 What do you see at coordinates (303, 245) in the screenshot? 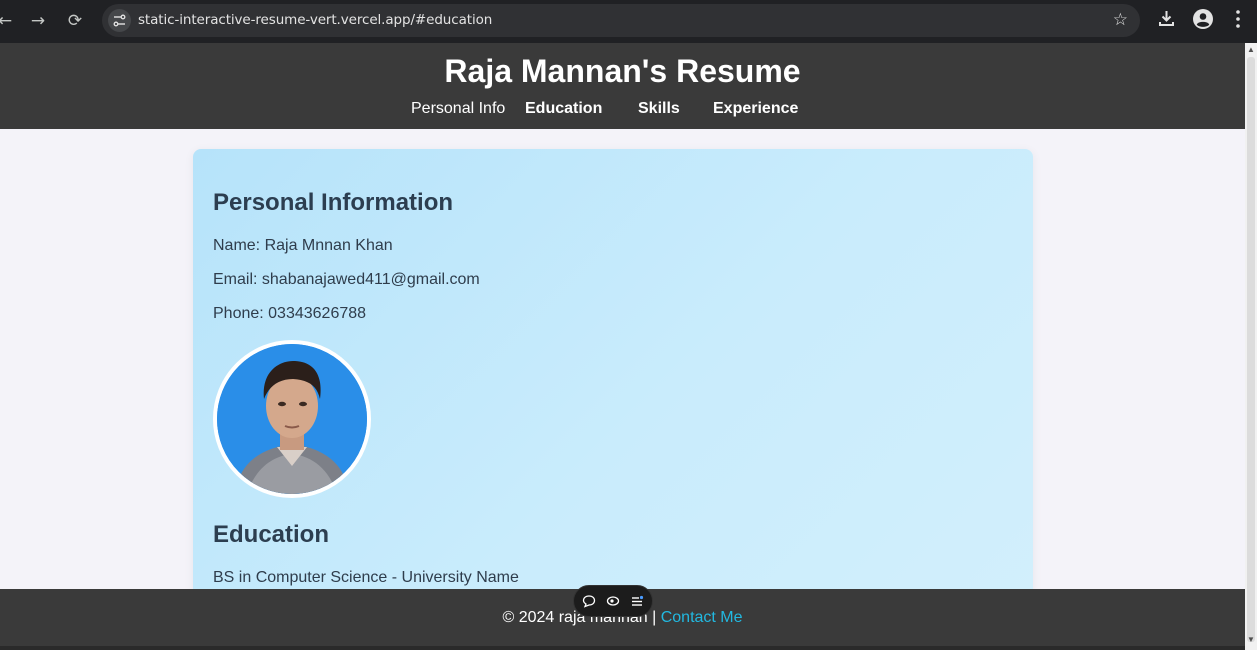
I see `personal-name: Name: Raja Mnnan Khan` at bounding box center [303, 245].